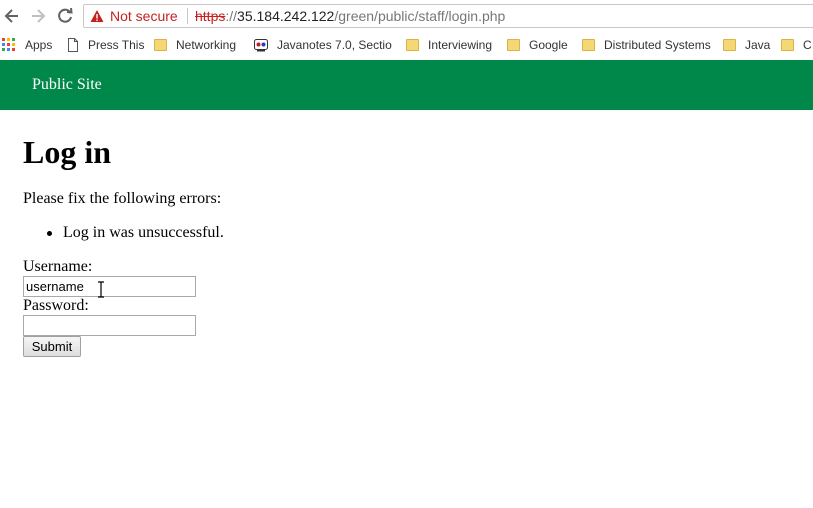  What do you see at coordinates (39, 45) in the screenshot?
I see `bookmark-label: Apps` at bounding box center [39, 45].